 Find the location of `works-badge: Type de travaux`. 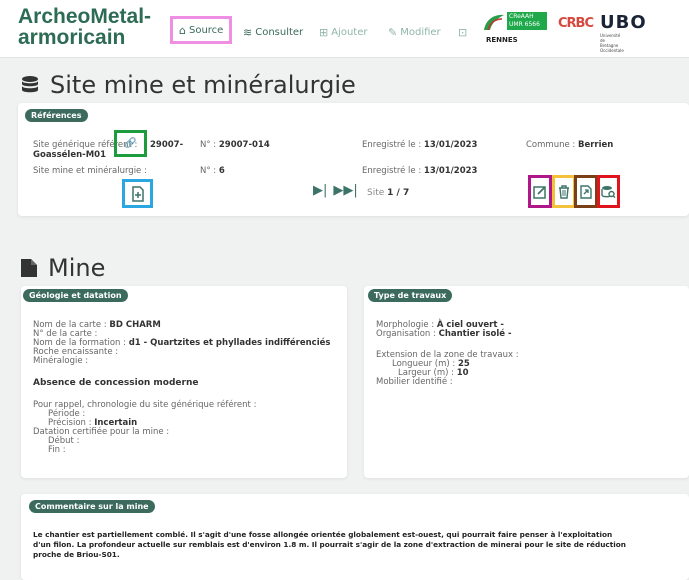

works-badge: Type de travaux is located at coordinates (410, 295).